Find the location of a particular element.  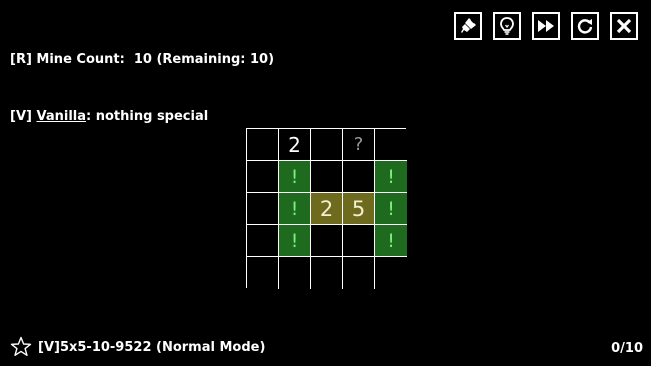

close-button is located at coordinates (624, 26).